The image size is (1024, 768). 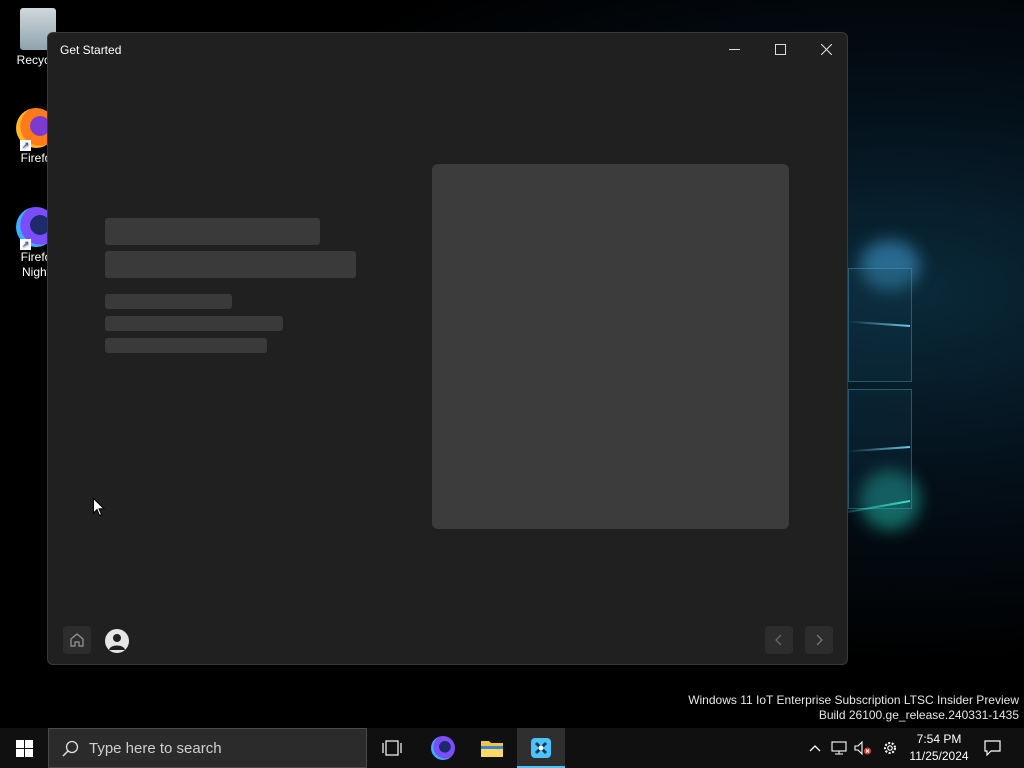 What do you see at coordinates (939, 739) in the screenshot?
I see `clock-time: 7:54 PM` at bounding box center [939, 739].